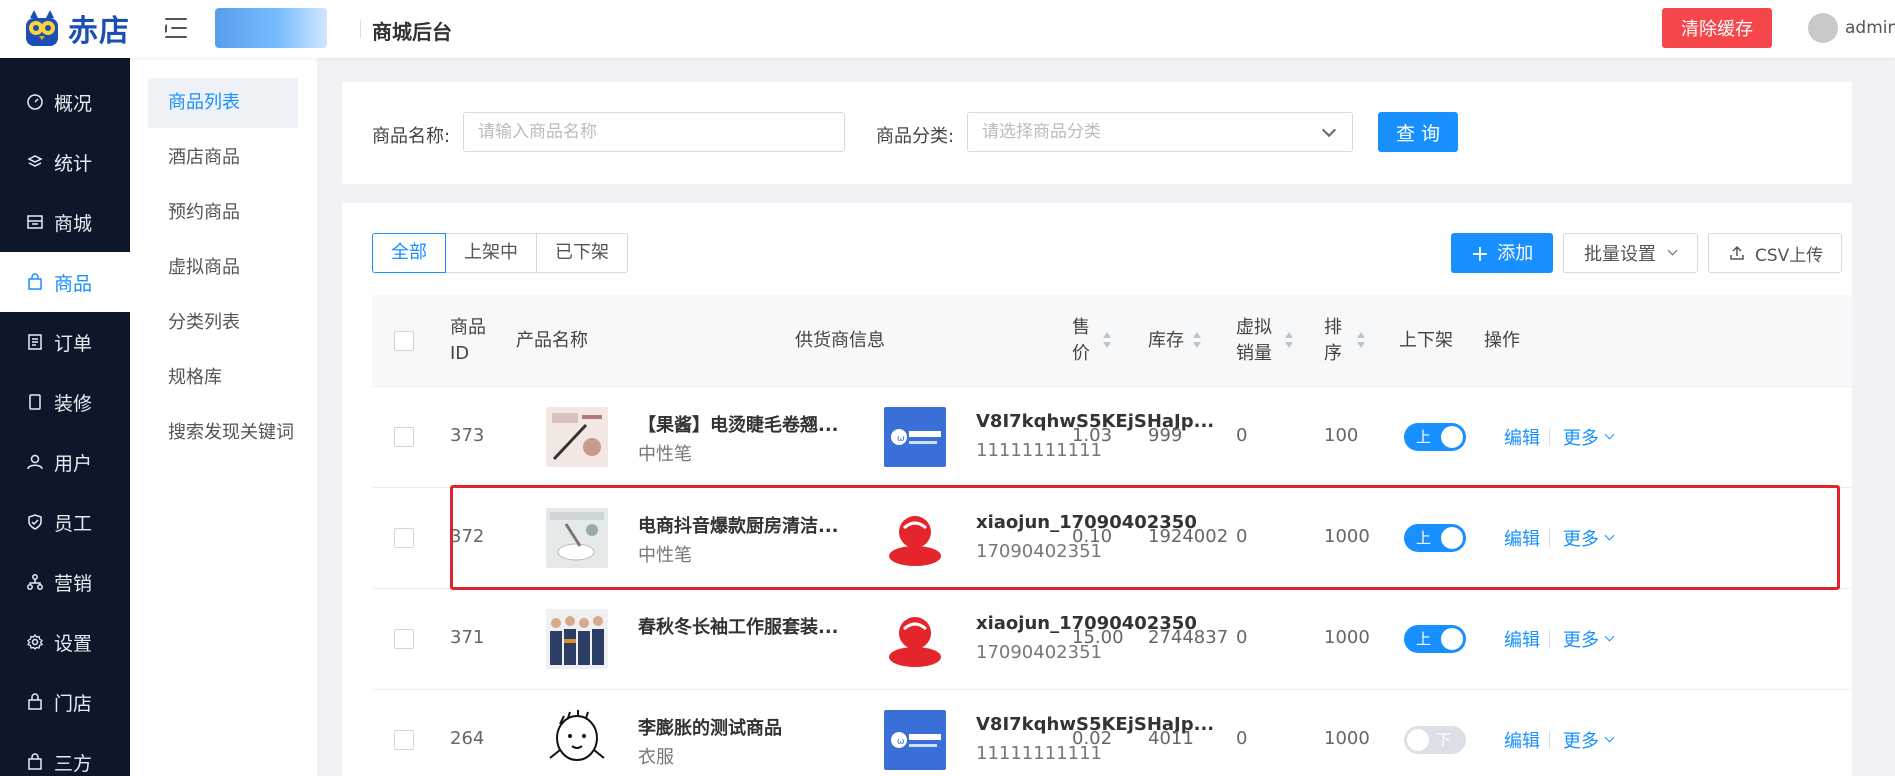 Image resolution: width=1895 pixels, height=776 pixels. I want to click on product-id: 264, so click(467, 738).